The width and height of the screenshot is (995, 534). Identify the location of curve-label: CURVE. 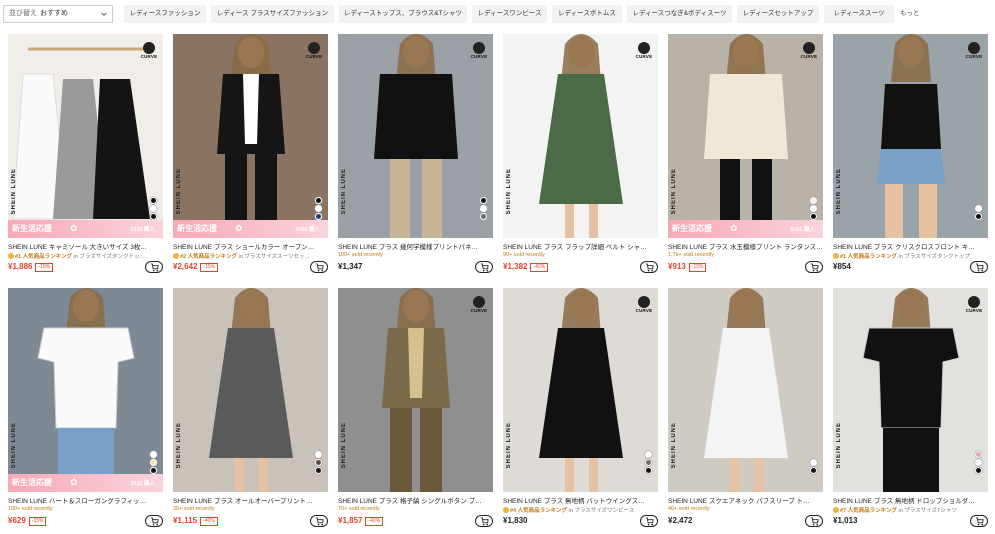
(314, 56).